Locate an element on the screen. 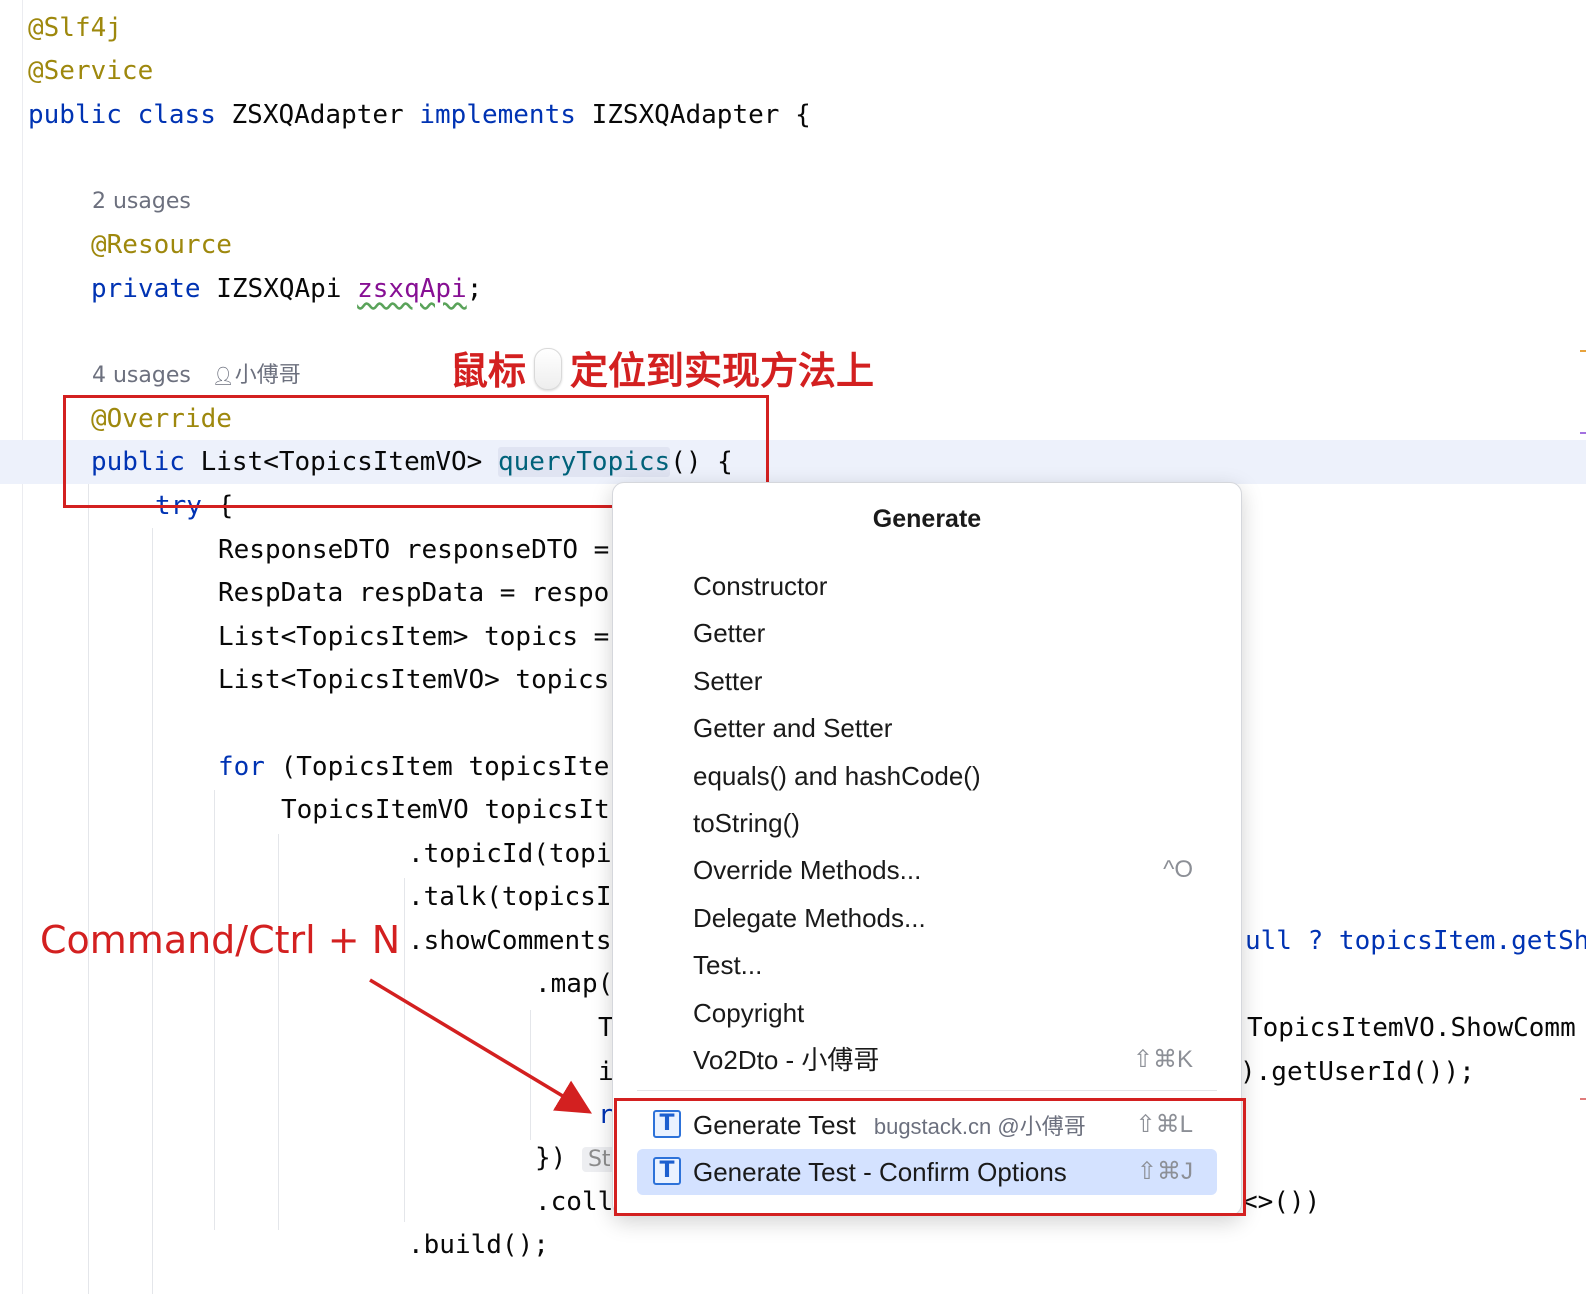 The image size is (1586, 1294). arrow-line is located at coordinates (480, 1046).